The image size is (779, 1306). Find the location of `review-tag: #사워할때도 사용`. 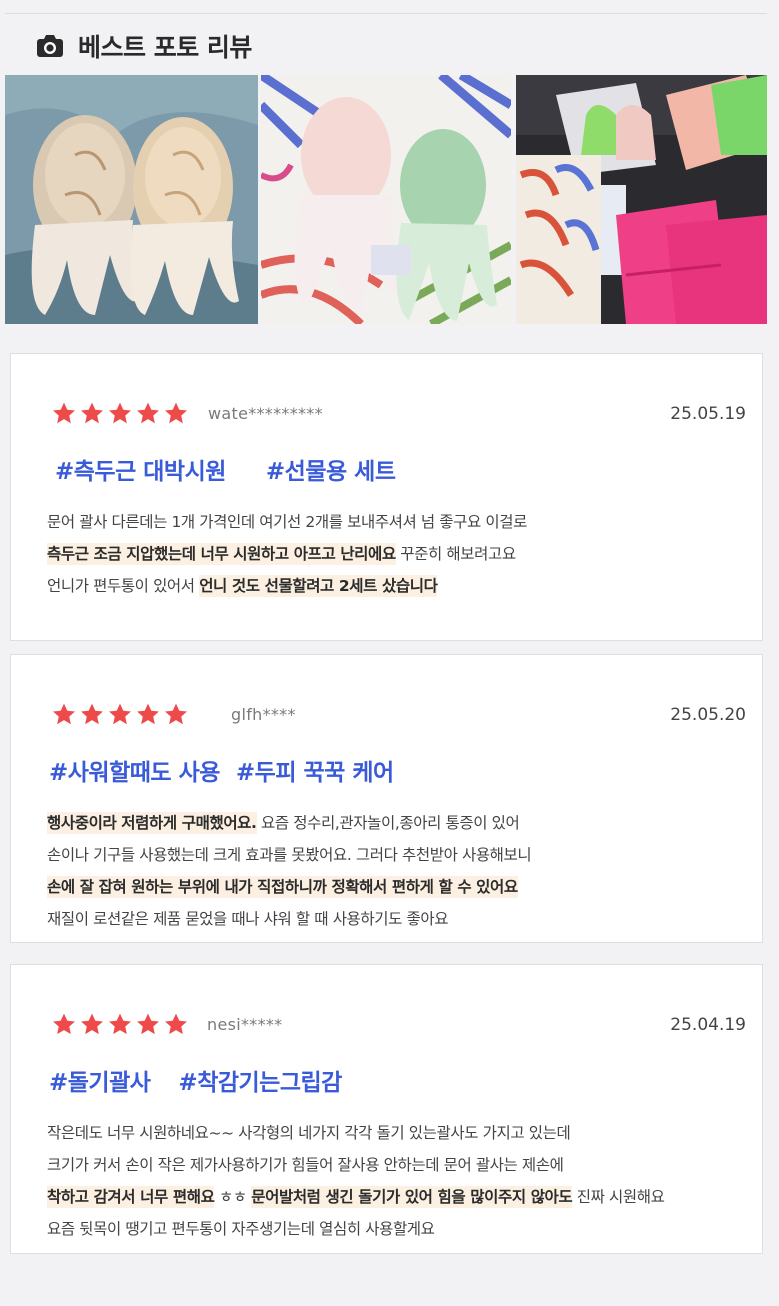

review-tag: #사워할때도 사용 is located at coordinates (134, 773).